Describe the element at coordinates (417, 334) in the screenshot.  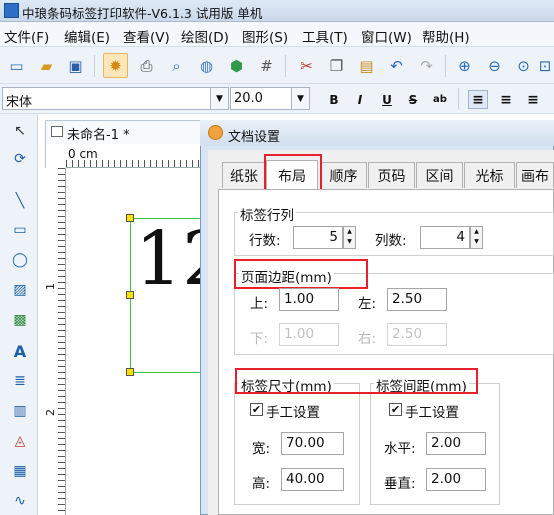
I see `margin-right-input: 2.50` at that location.